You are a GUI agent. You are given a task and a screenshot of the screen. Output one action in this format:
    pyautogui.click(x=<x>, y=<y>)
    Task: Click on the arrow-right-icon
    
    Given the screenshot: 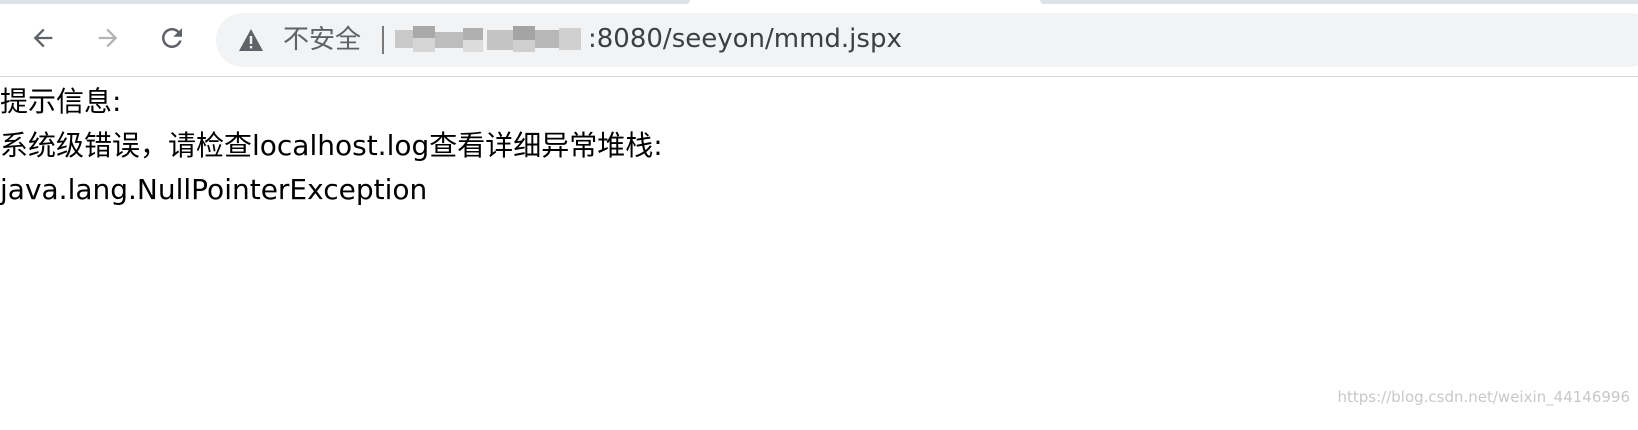 What is the action you would take?
    pyautogui.click(x=108, y=38)
    